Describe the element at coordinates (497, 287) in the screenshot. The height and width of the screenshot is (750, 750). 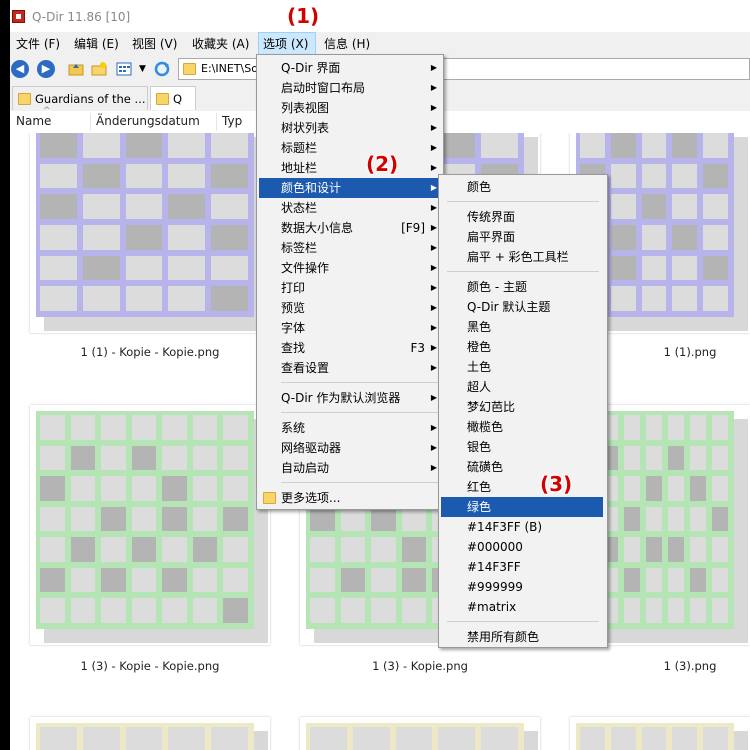
I see `menu-item-label: 颜色 - 主题` at that location.